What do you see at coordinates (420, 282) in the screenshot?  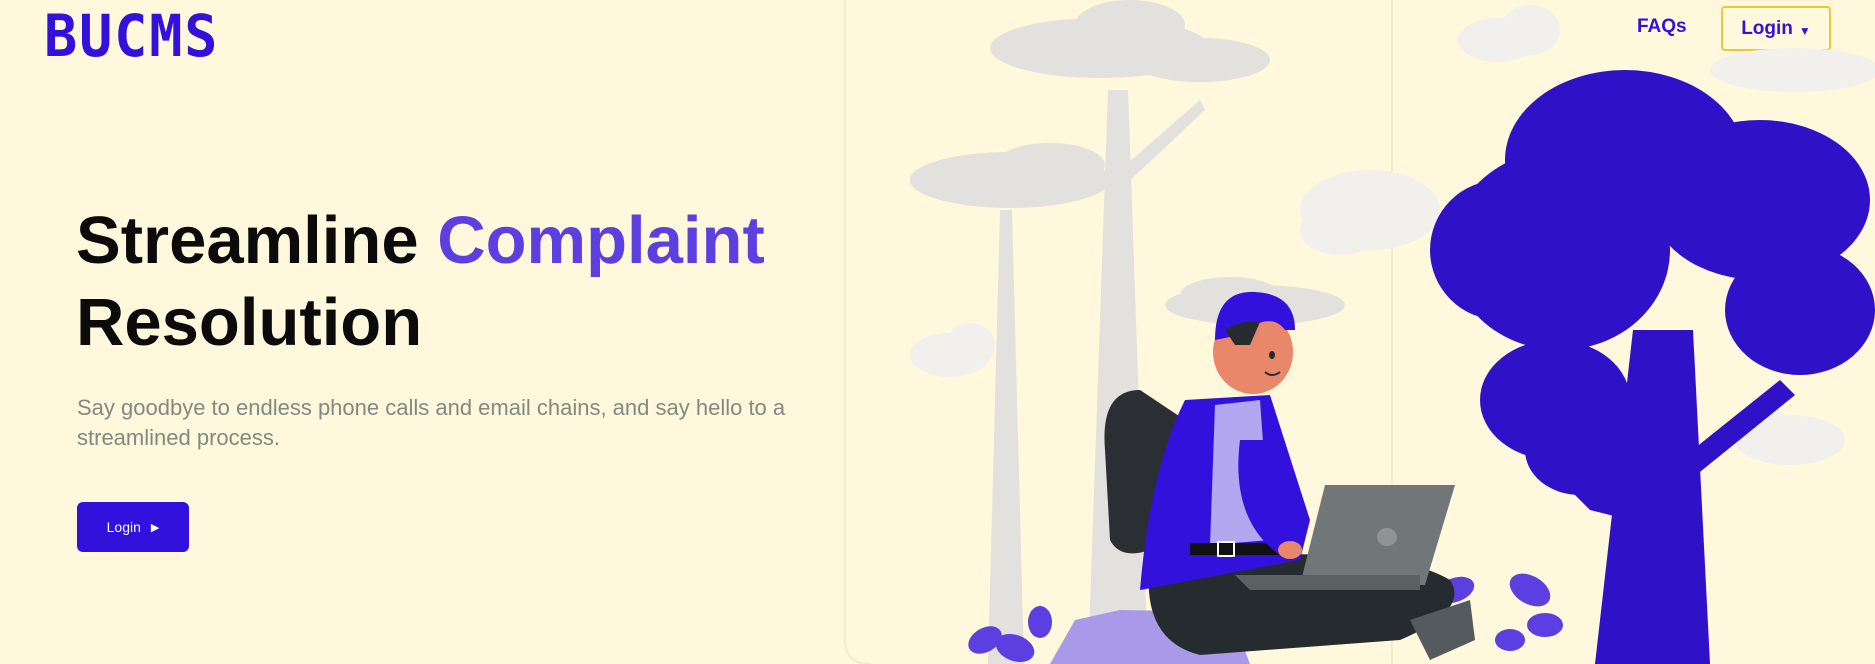 I see `hero-title: Streamline Complaint Resolution` at bounding box center [420, 282].